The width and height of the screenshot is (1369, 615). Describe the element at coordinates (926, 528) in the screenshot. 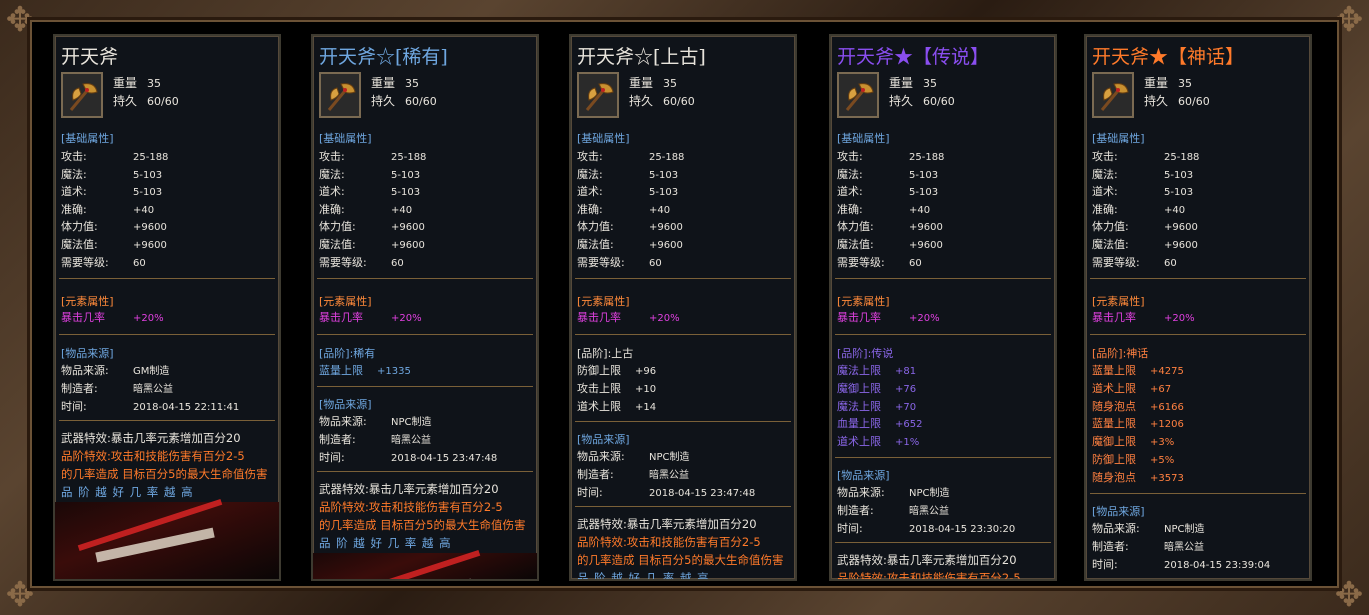

I see `source-row: 时间: 2018-04-15 23:30:20` at that location.